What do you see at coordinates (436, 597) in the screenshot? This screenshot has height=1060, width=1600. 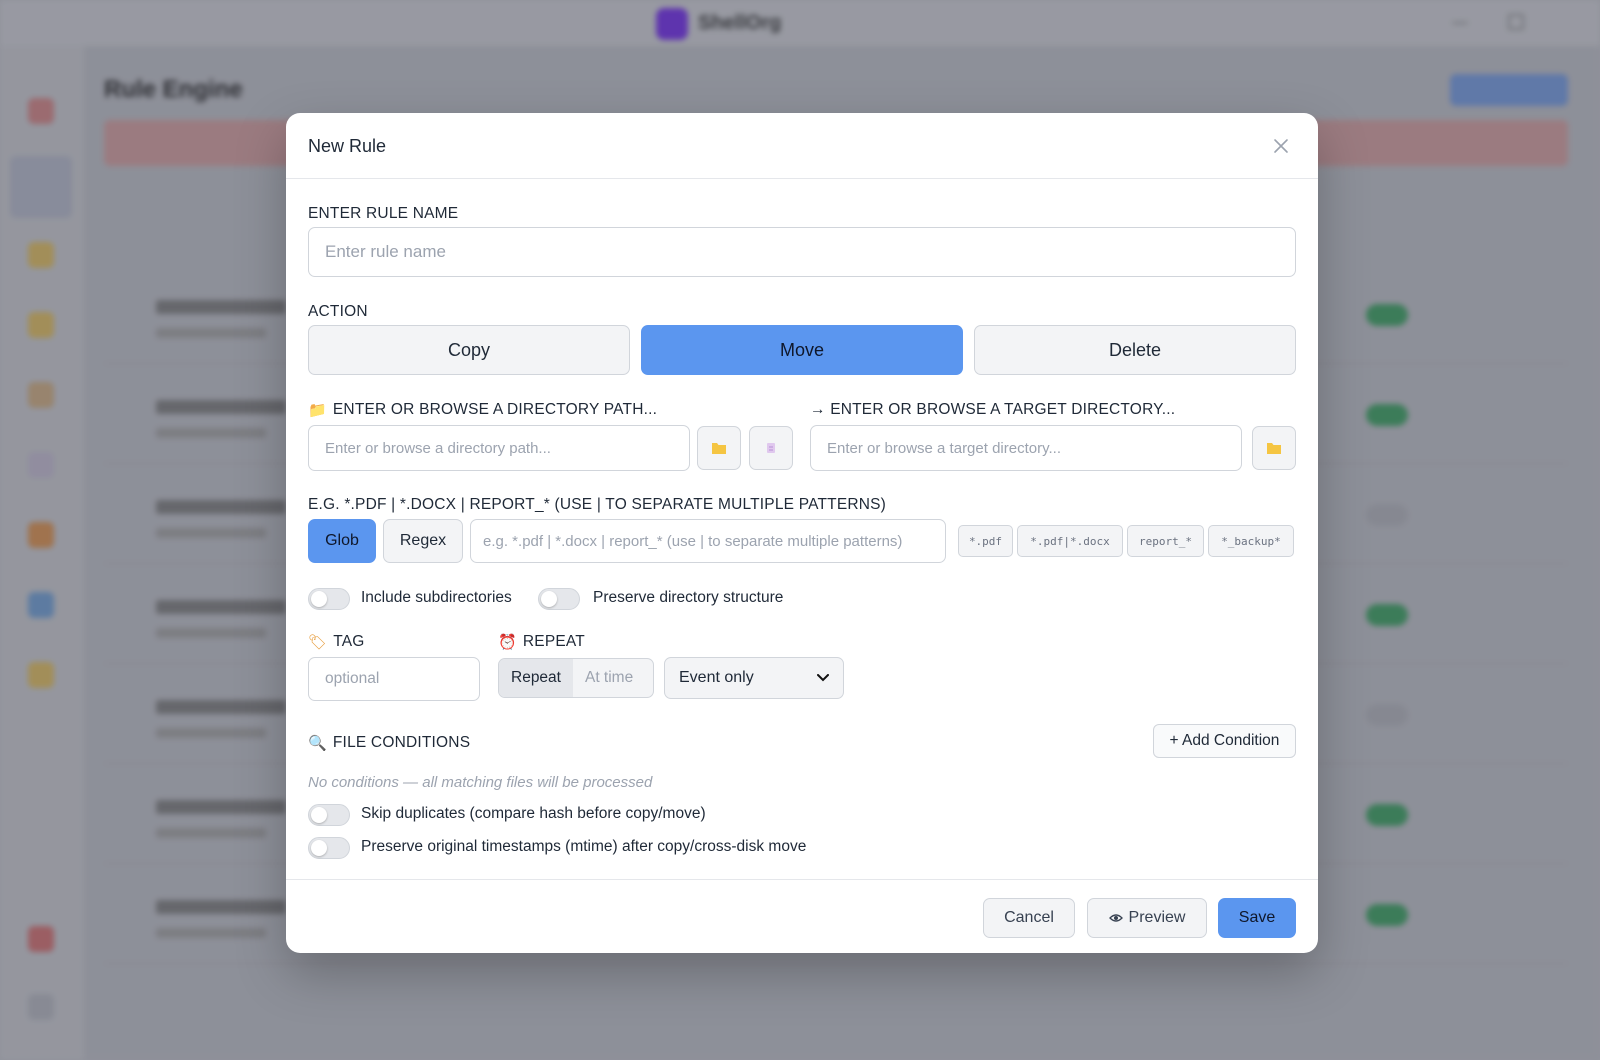 I see `include-subdirectories-label: Include subdirectories` at bounding box center [436, 597].